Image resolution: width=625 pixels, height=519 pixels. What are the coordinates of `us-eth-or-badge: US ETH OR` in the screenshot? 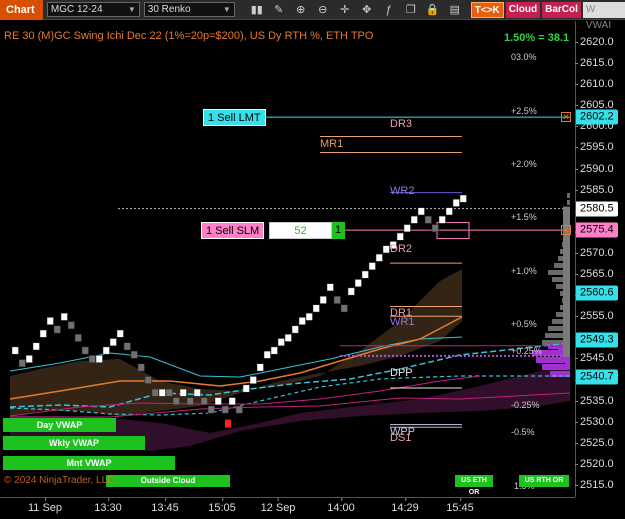 It's located at (474, 485).